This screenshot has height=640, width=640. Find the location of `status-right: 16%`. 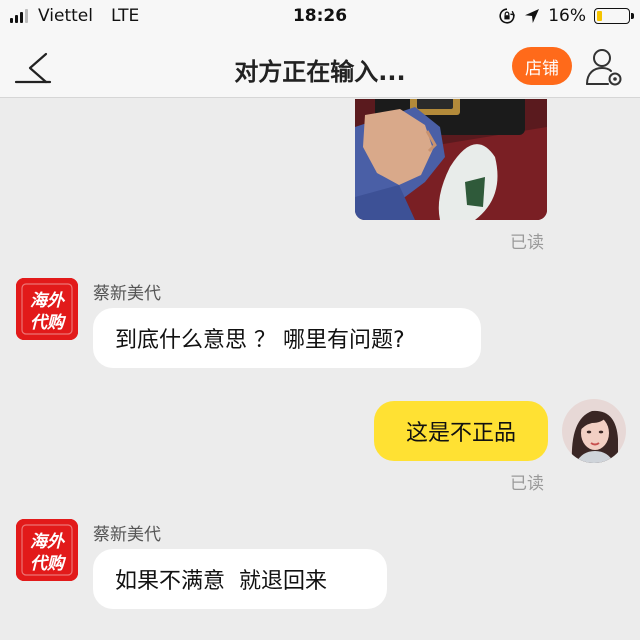

status-right: 16% is located at coordinates (566, 16).